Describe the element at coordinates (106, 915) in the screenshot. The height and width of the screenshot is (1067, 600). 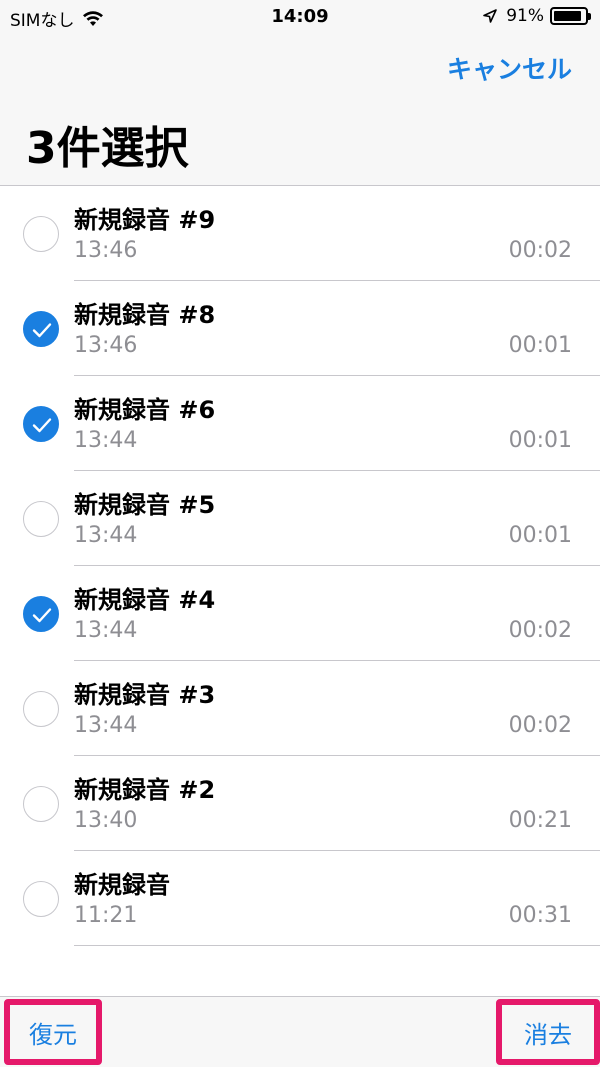
I see `recording-time: 11:21` at that location.